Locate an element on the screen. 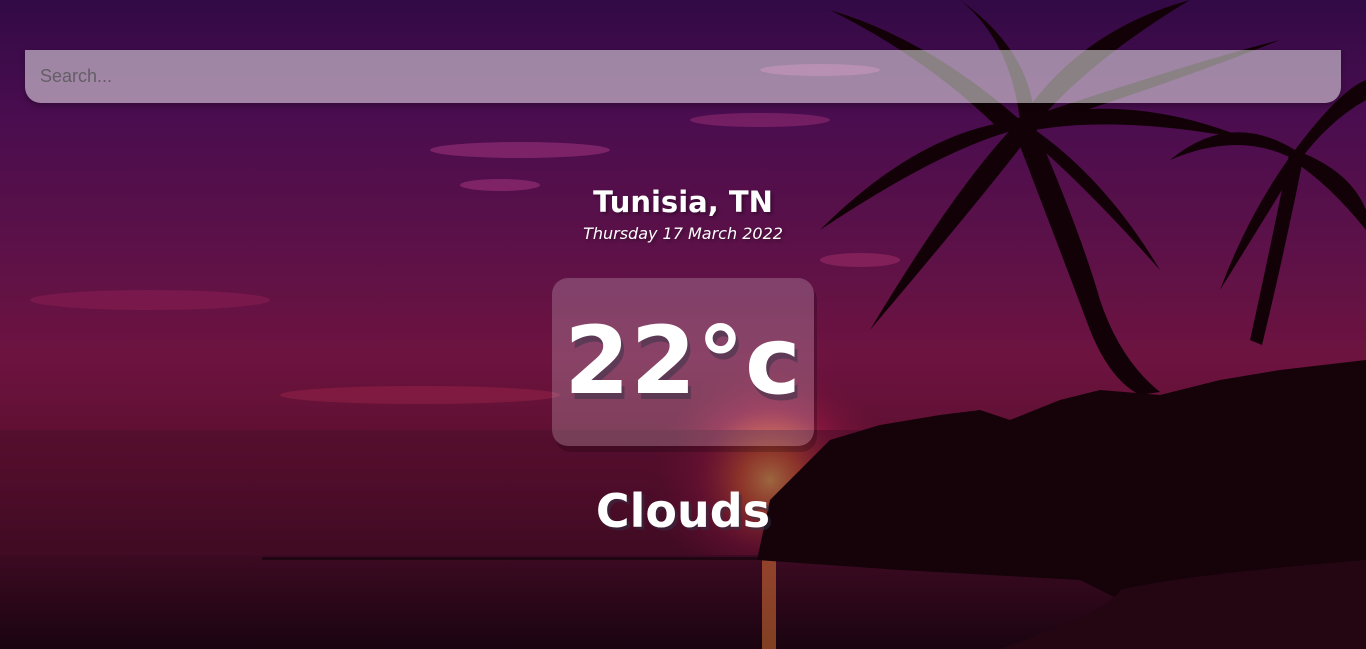  temperature-card: 22°c is located at coordinates (683, 362).